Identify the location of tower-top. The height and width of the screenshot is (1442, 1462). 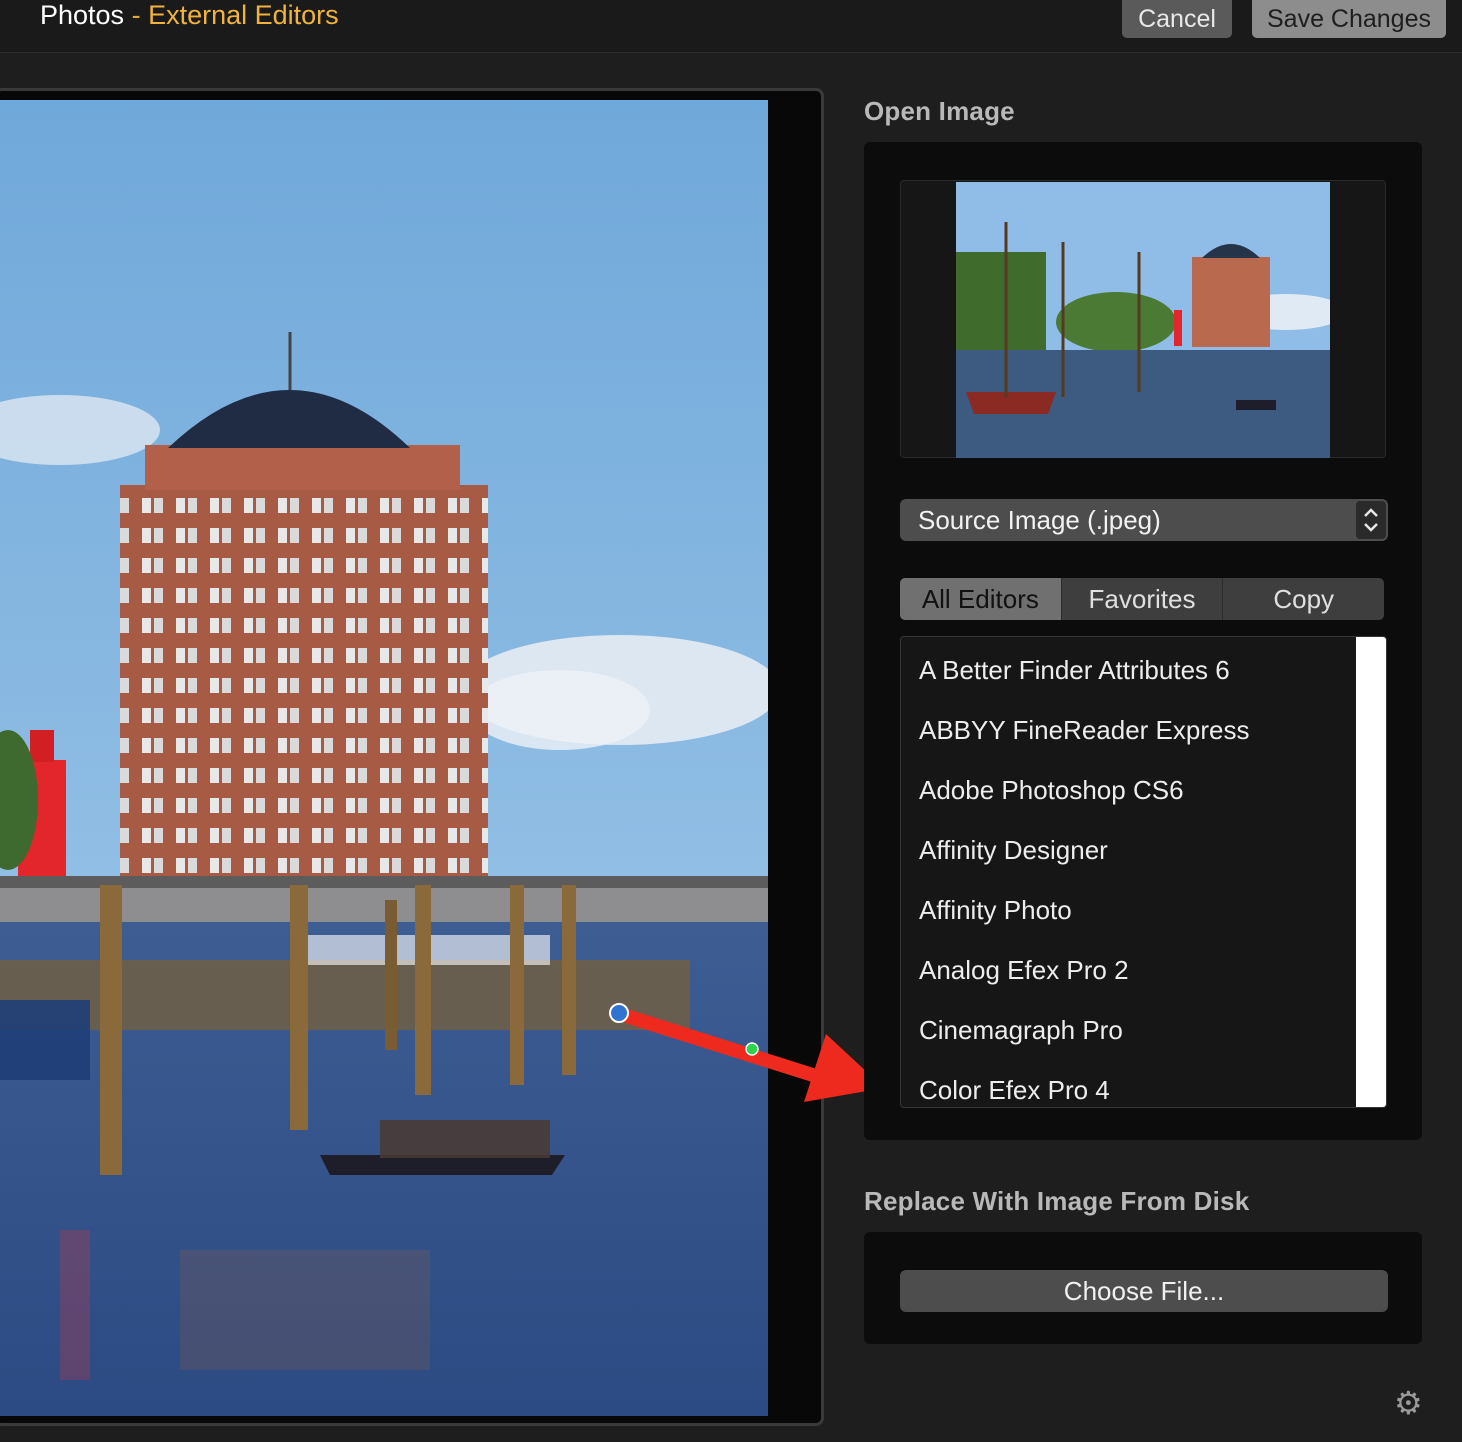
(302, 467).